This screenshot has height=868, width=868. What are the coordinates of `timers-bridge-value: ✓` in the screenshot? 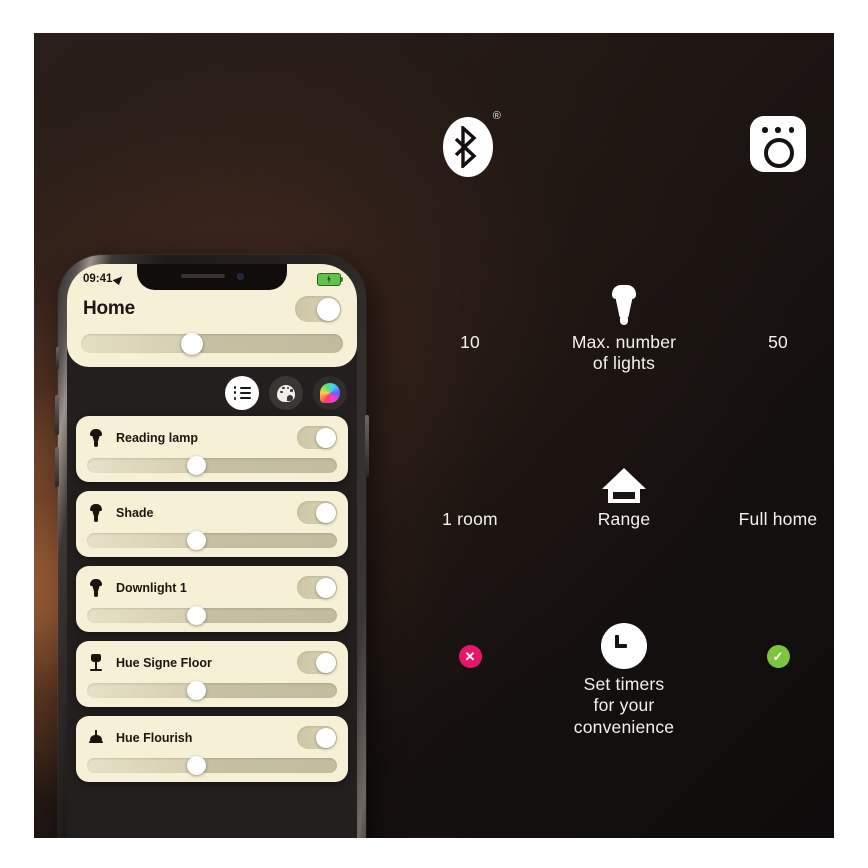 It's located at (778, 645).